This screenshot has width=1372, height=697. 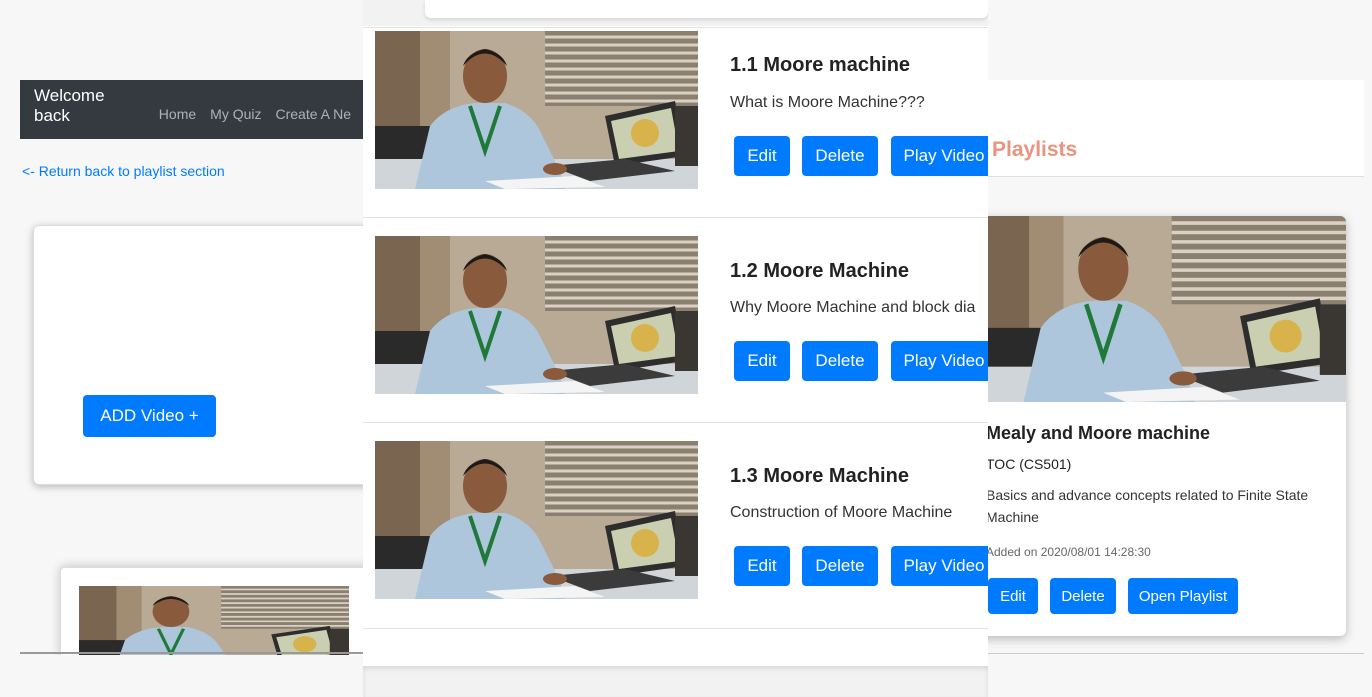 What do you see at coordinates (123, 171) in the screenshot?
I see `return-to-playlists-link: <- Return back to playlist section` at bounding box center [123, 171].